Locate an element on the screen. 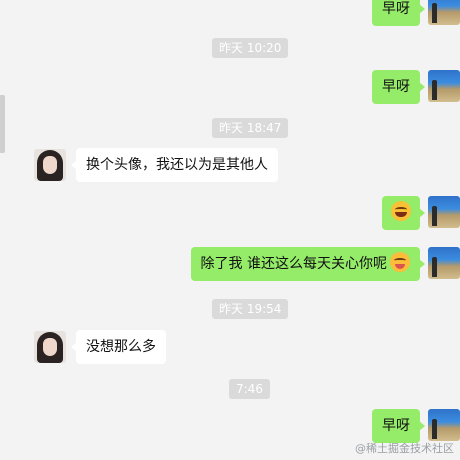 This screenshot has width=460, height=460. message-bubble: 换个头像，我还以为是其他人 is located at coordinates (174, 165).